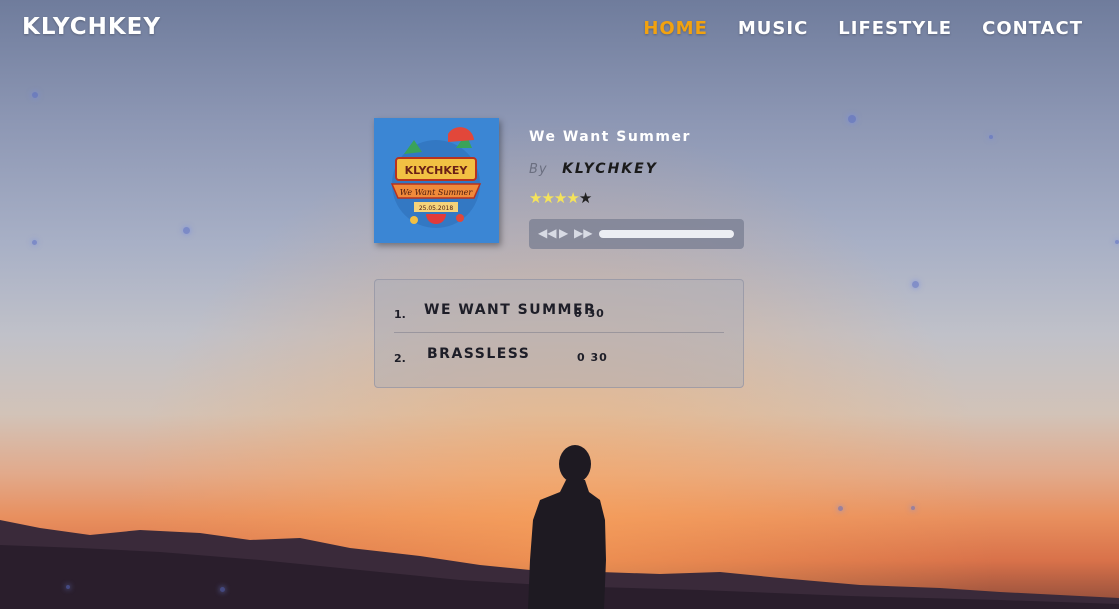  I want to click on track-number: 1., so click(400, 314).